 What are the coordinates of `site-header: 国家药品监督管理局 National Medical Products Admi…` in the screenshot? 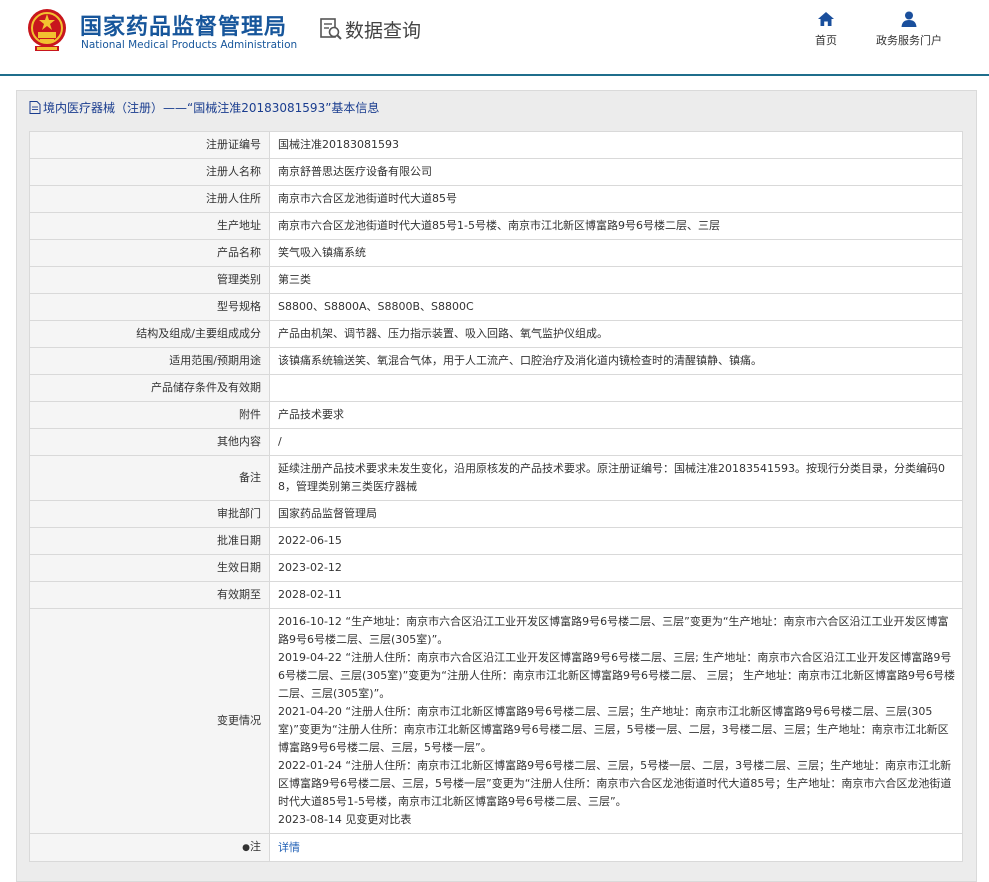 It's located at (494, 38).